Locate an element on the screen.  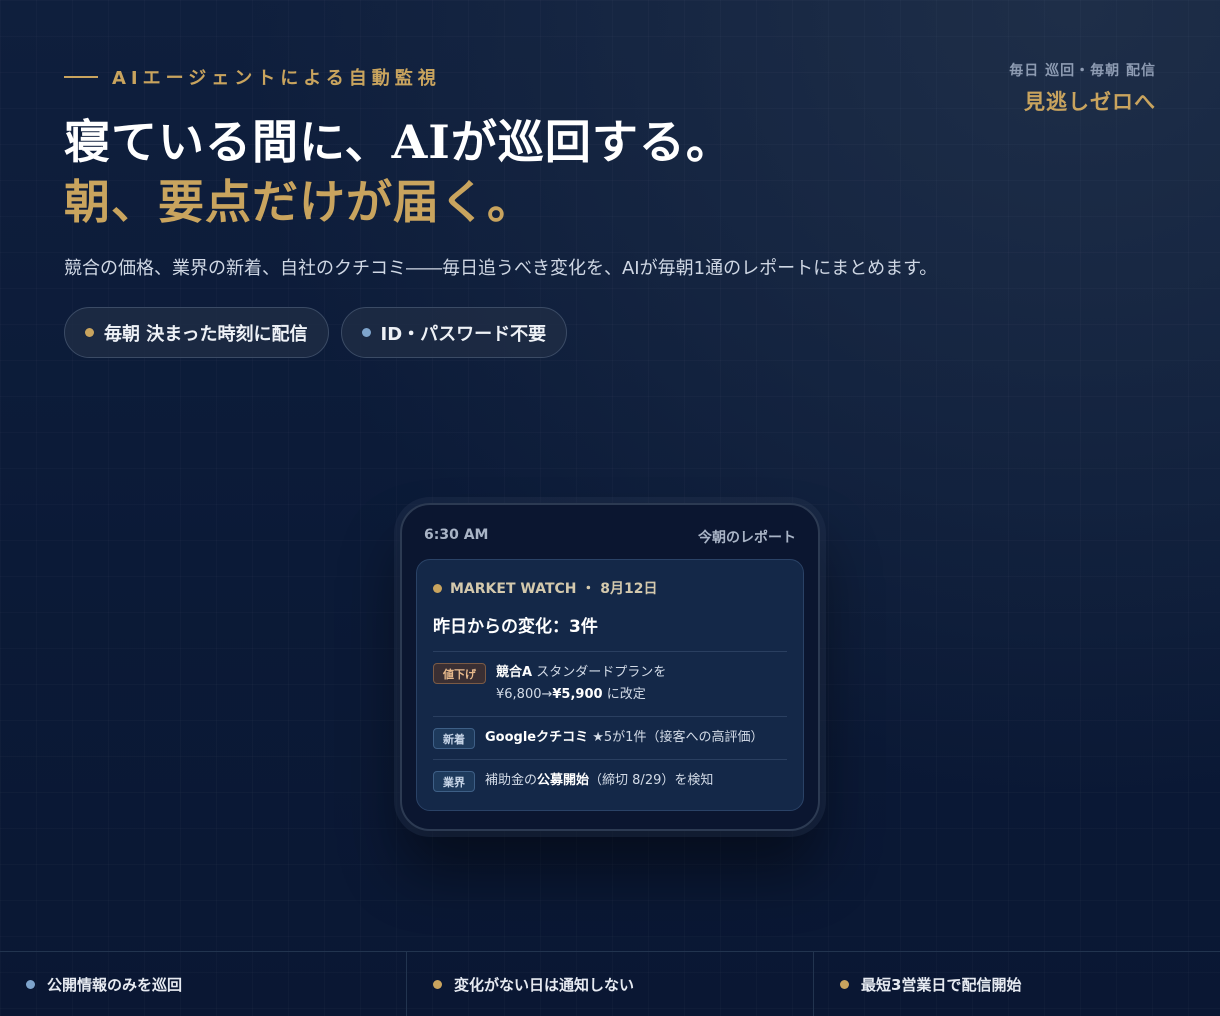
headline-line2: 朝、要点だけが届く。 is located at coordinates (299, 202).